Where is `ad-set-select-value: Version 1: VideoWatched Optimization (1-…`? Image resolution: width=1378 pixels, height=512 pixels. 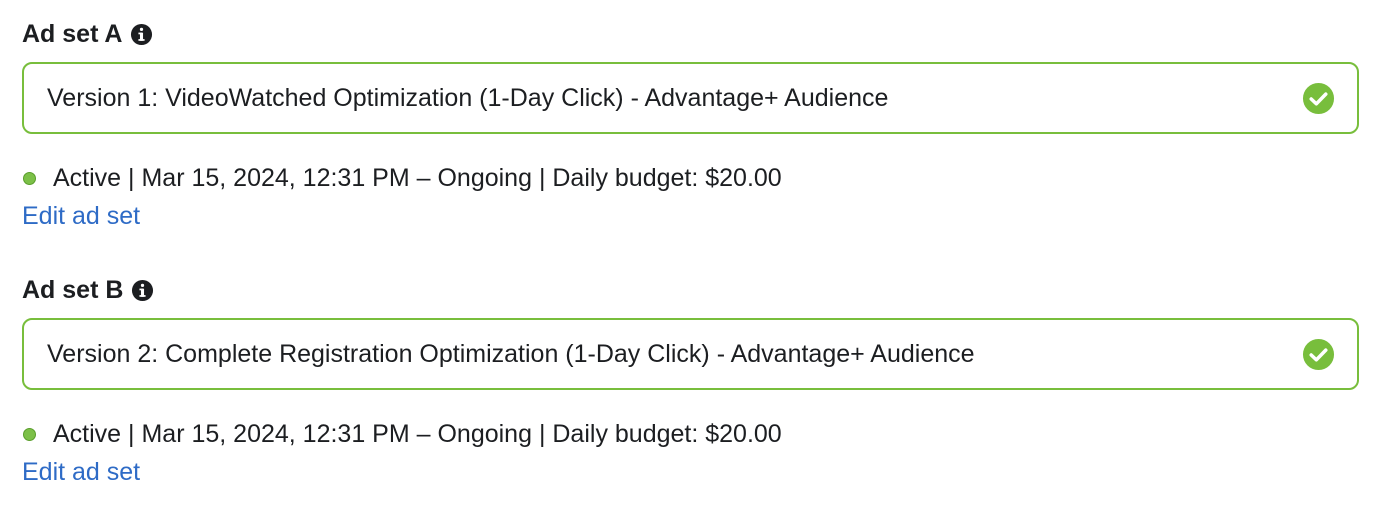
ad-set-select-value: Version 1: VideoWatched Optimization (1-… is located at coordinates (468, 97).